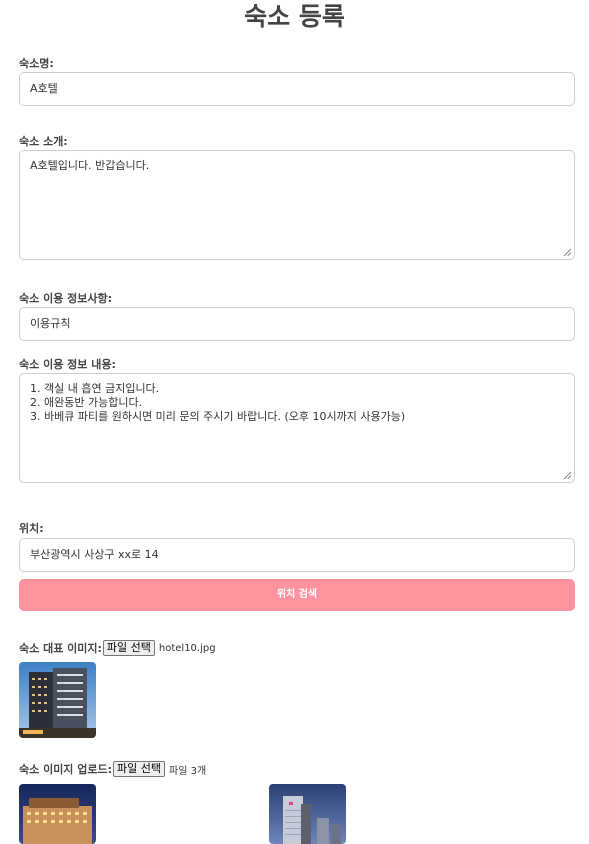 Image resolution: width=589 pixels, height=844 pixels. I want to click on main-image-file-name: hotel10.jpg, so click(187, 648).